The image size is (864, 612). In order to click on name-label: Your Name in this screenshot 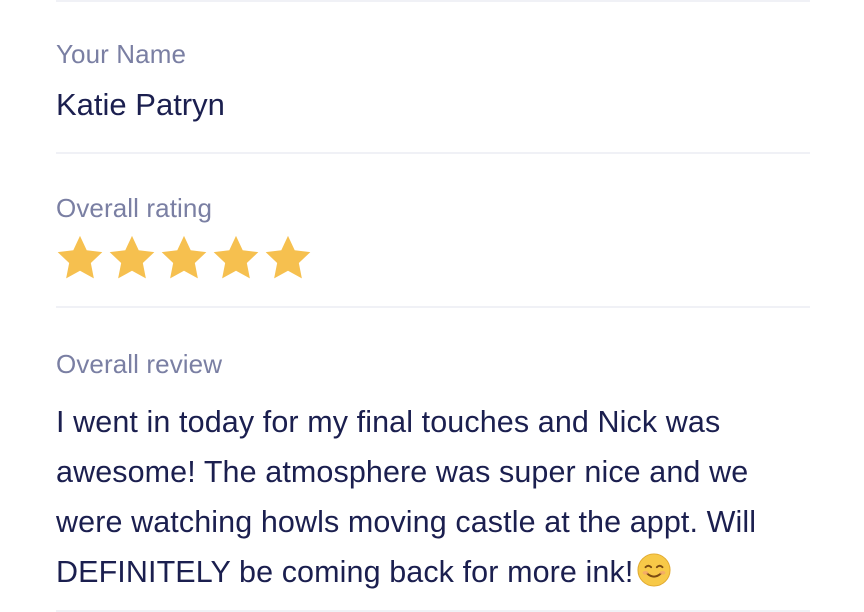, I will do `click(121, 54)`.